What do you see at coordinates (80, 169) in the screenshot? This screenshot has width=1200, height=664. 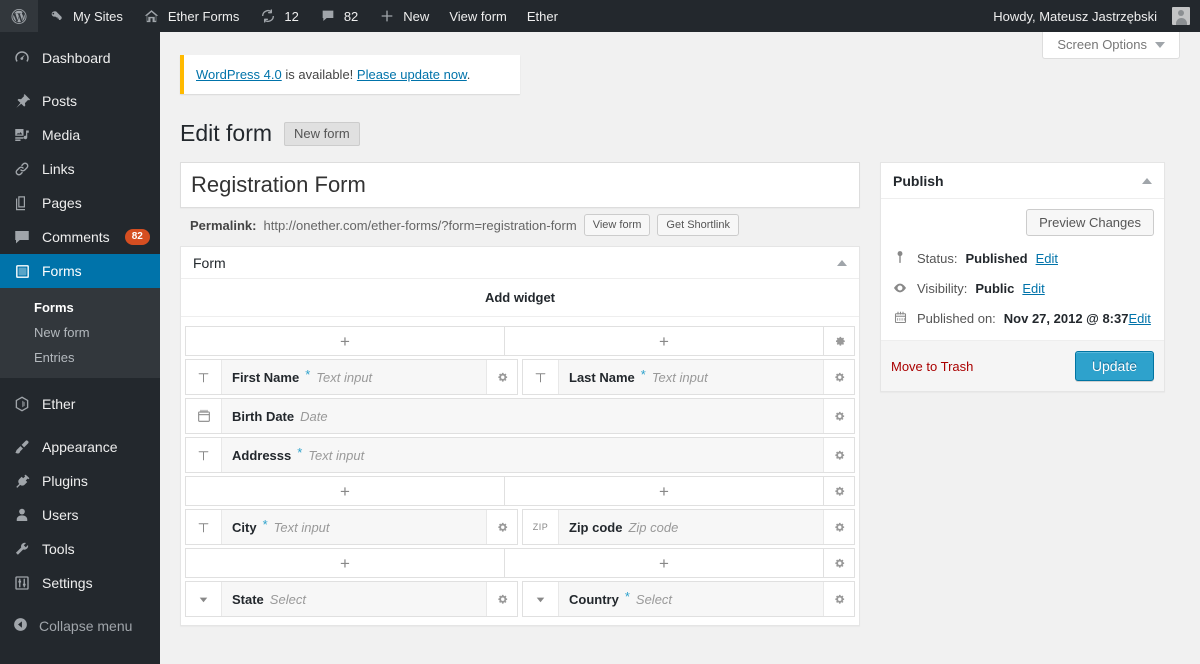 I see `sidebar-item-links: Links` at bounding box center [80, 169].